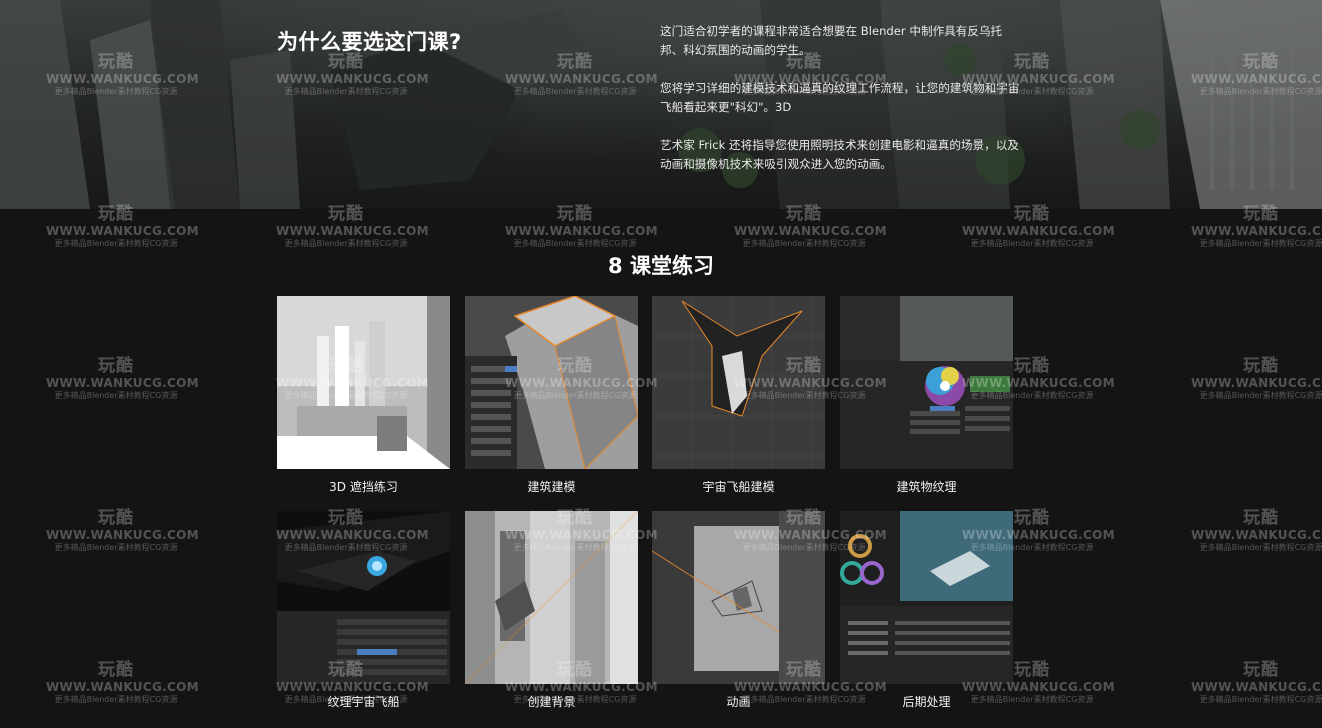 This screenshot has width=1322, height=728. I want to click on exercise-card: 后期处理, so click(926, 610).